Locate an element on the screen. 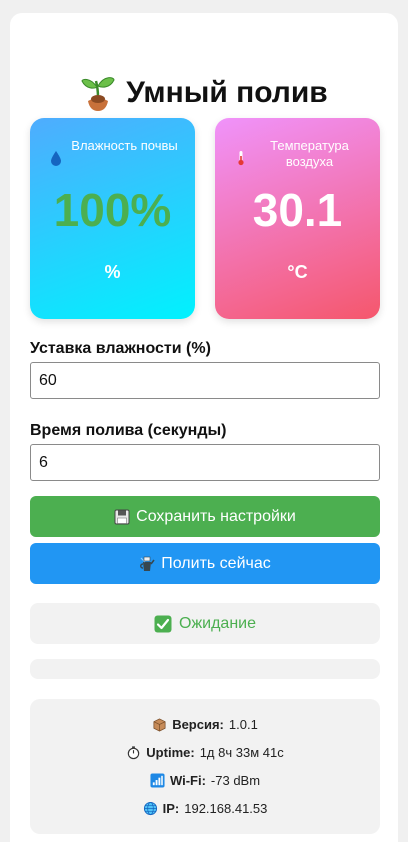  humidity-card: Влажность почвы 100% % is located at coordinates (112, 218).